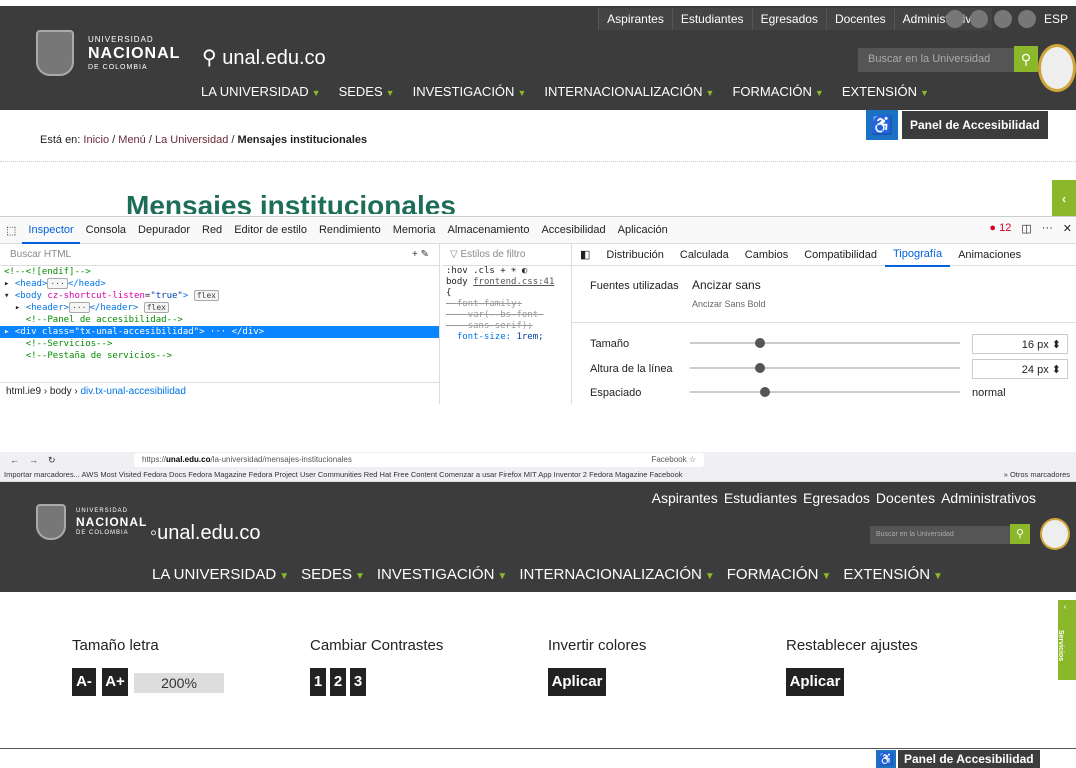 This screenshot has height=768, width=1076. I want to click on invert-apply-button: Aplicar, so click(577, 682).